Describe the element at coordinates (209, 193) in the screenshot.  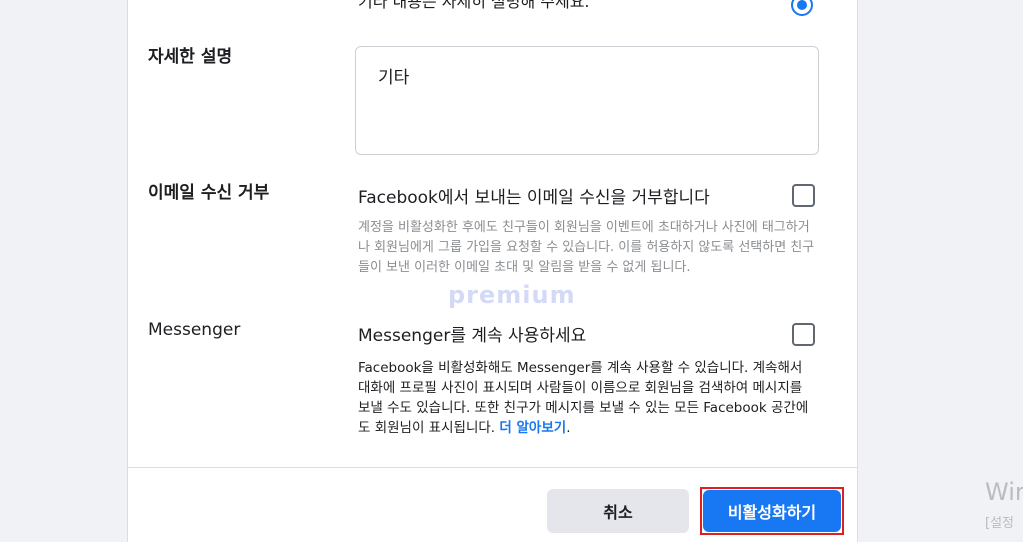
I see `email-optout-label: 이메일 수신 거부` at that location.